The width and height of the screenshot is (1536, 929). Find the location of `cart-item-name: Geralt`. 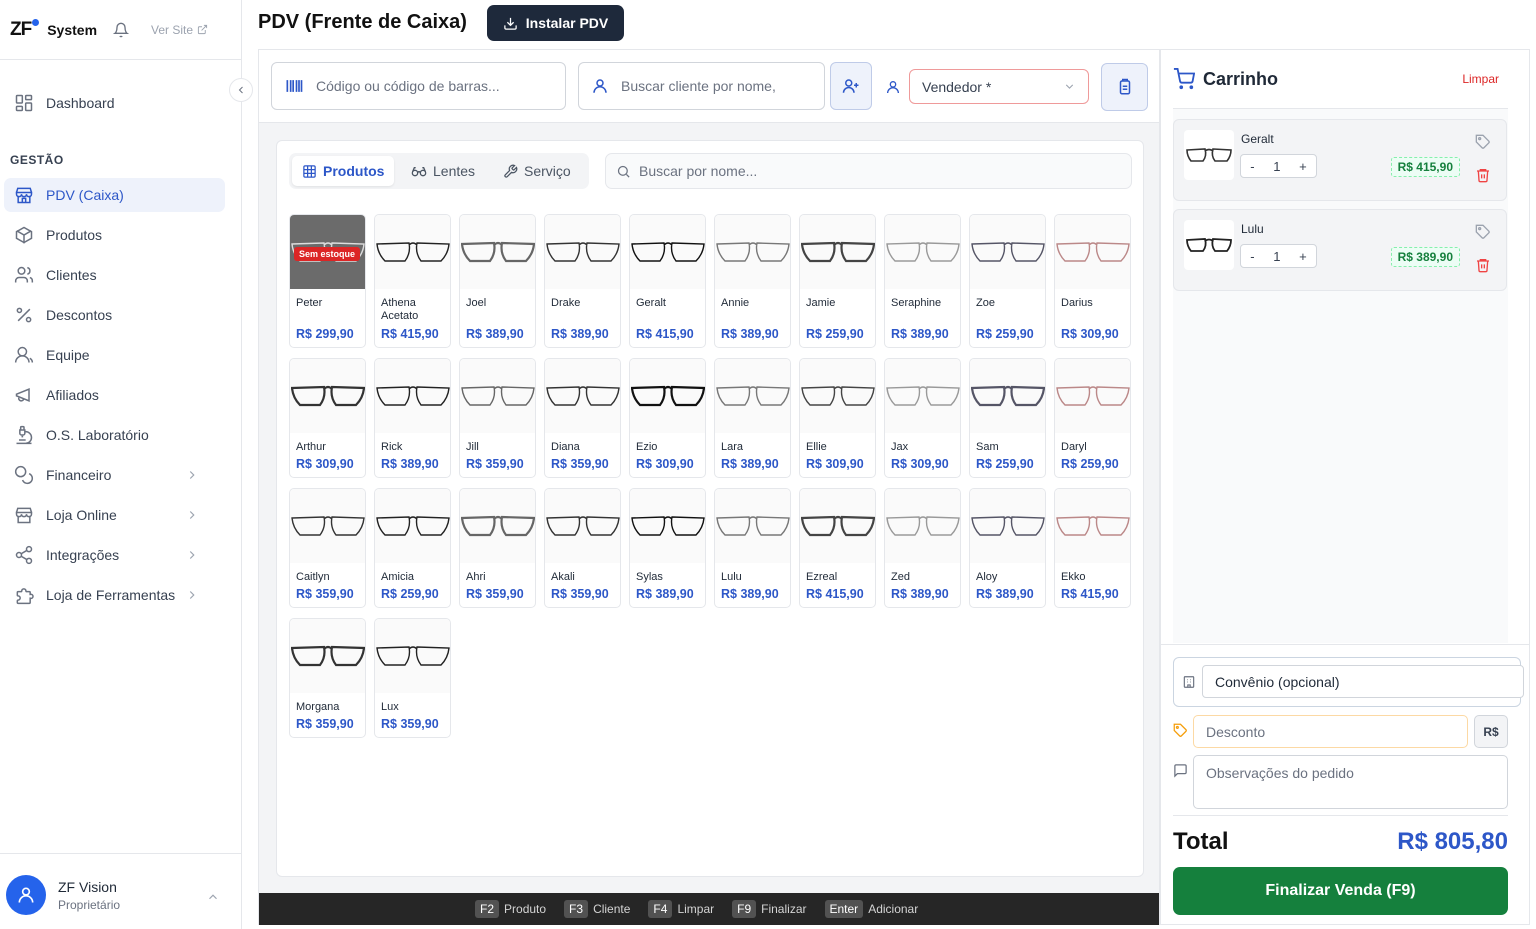

cart-item-name: Geralt is located at coordinates (1257, 139).